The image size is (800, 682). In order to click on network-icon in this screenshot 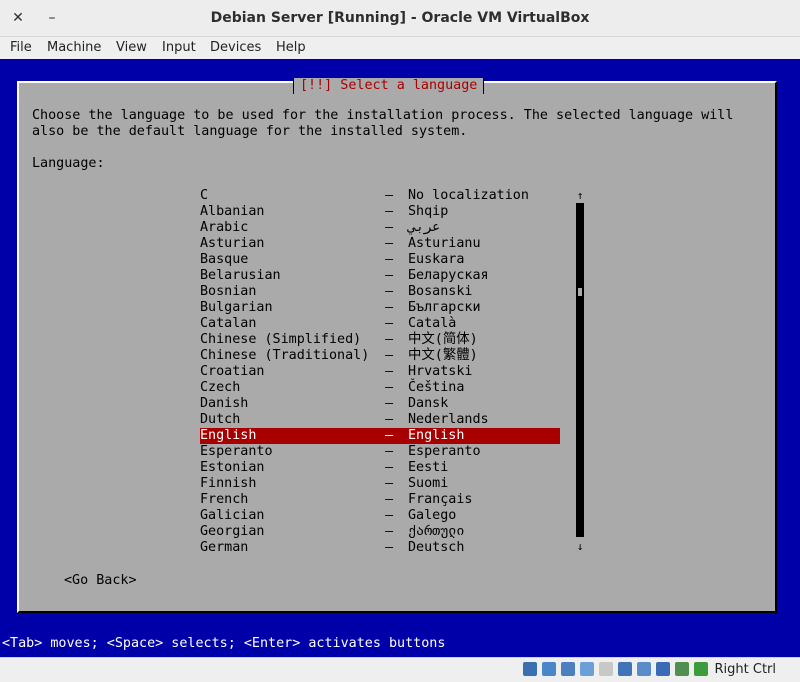, I will do `click(568, 669)`.